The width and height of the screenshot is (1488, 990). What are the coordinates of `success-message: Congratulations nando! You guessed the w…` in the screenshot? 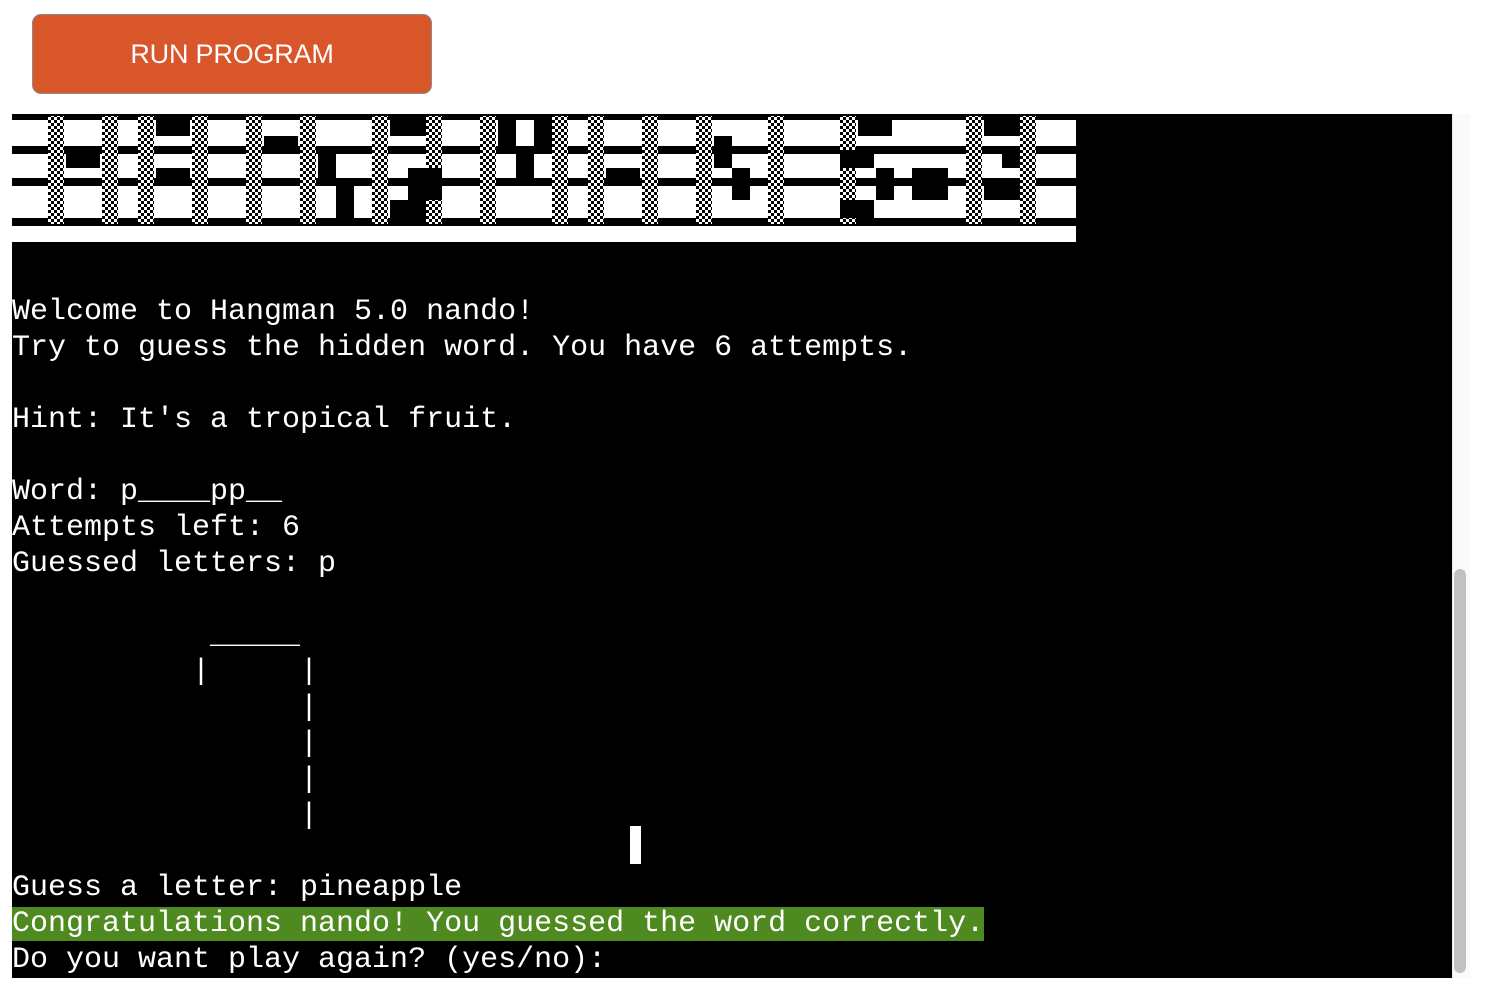 It's located at (498, 924).